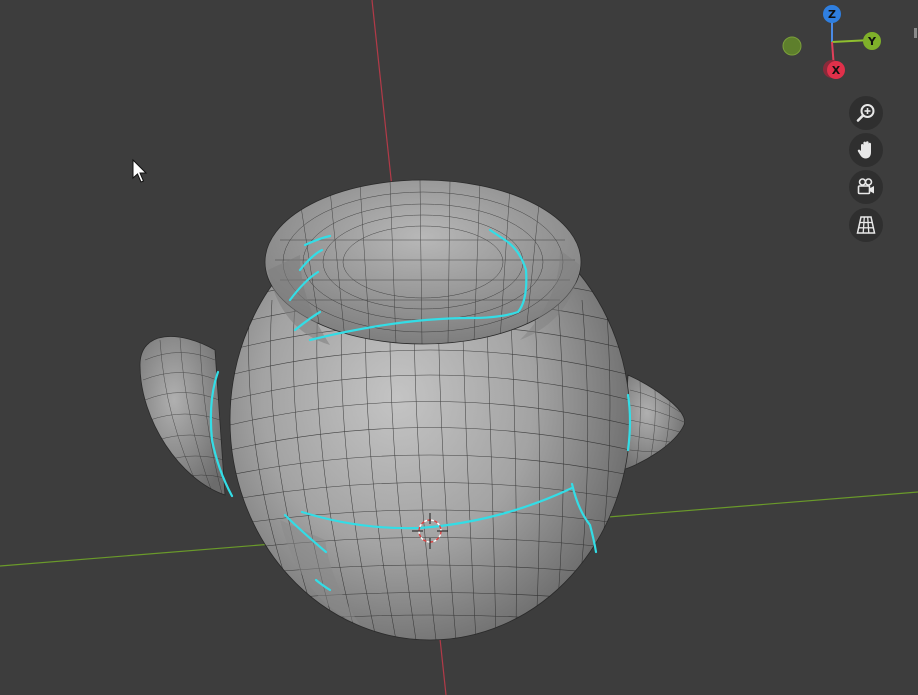 The image size is (918, 695). What do you see at coordinates (653, 422) in the screenshot?
I see `right-ear` at bounding box center [653, 422].